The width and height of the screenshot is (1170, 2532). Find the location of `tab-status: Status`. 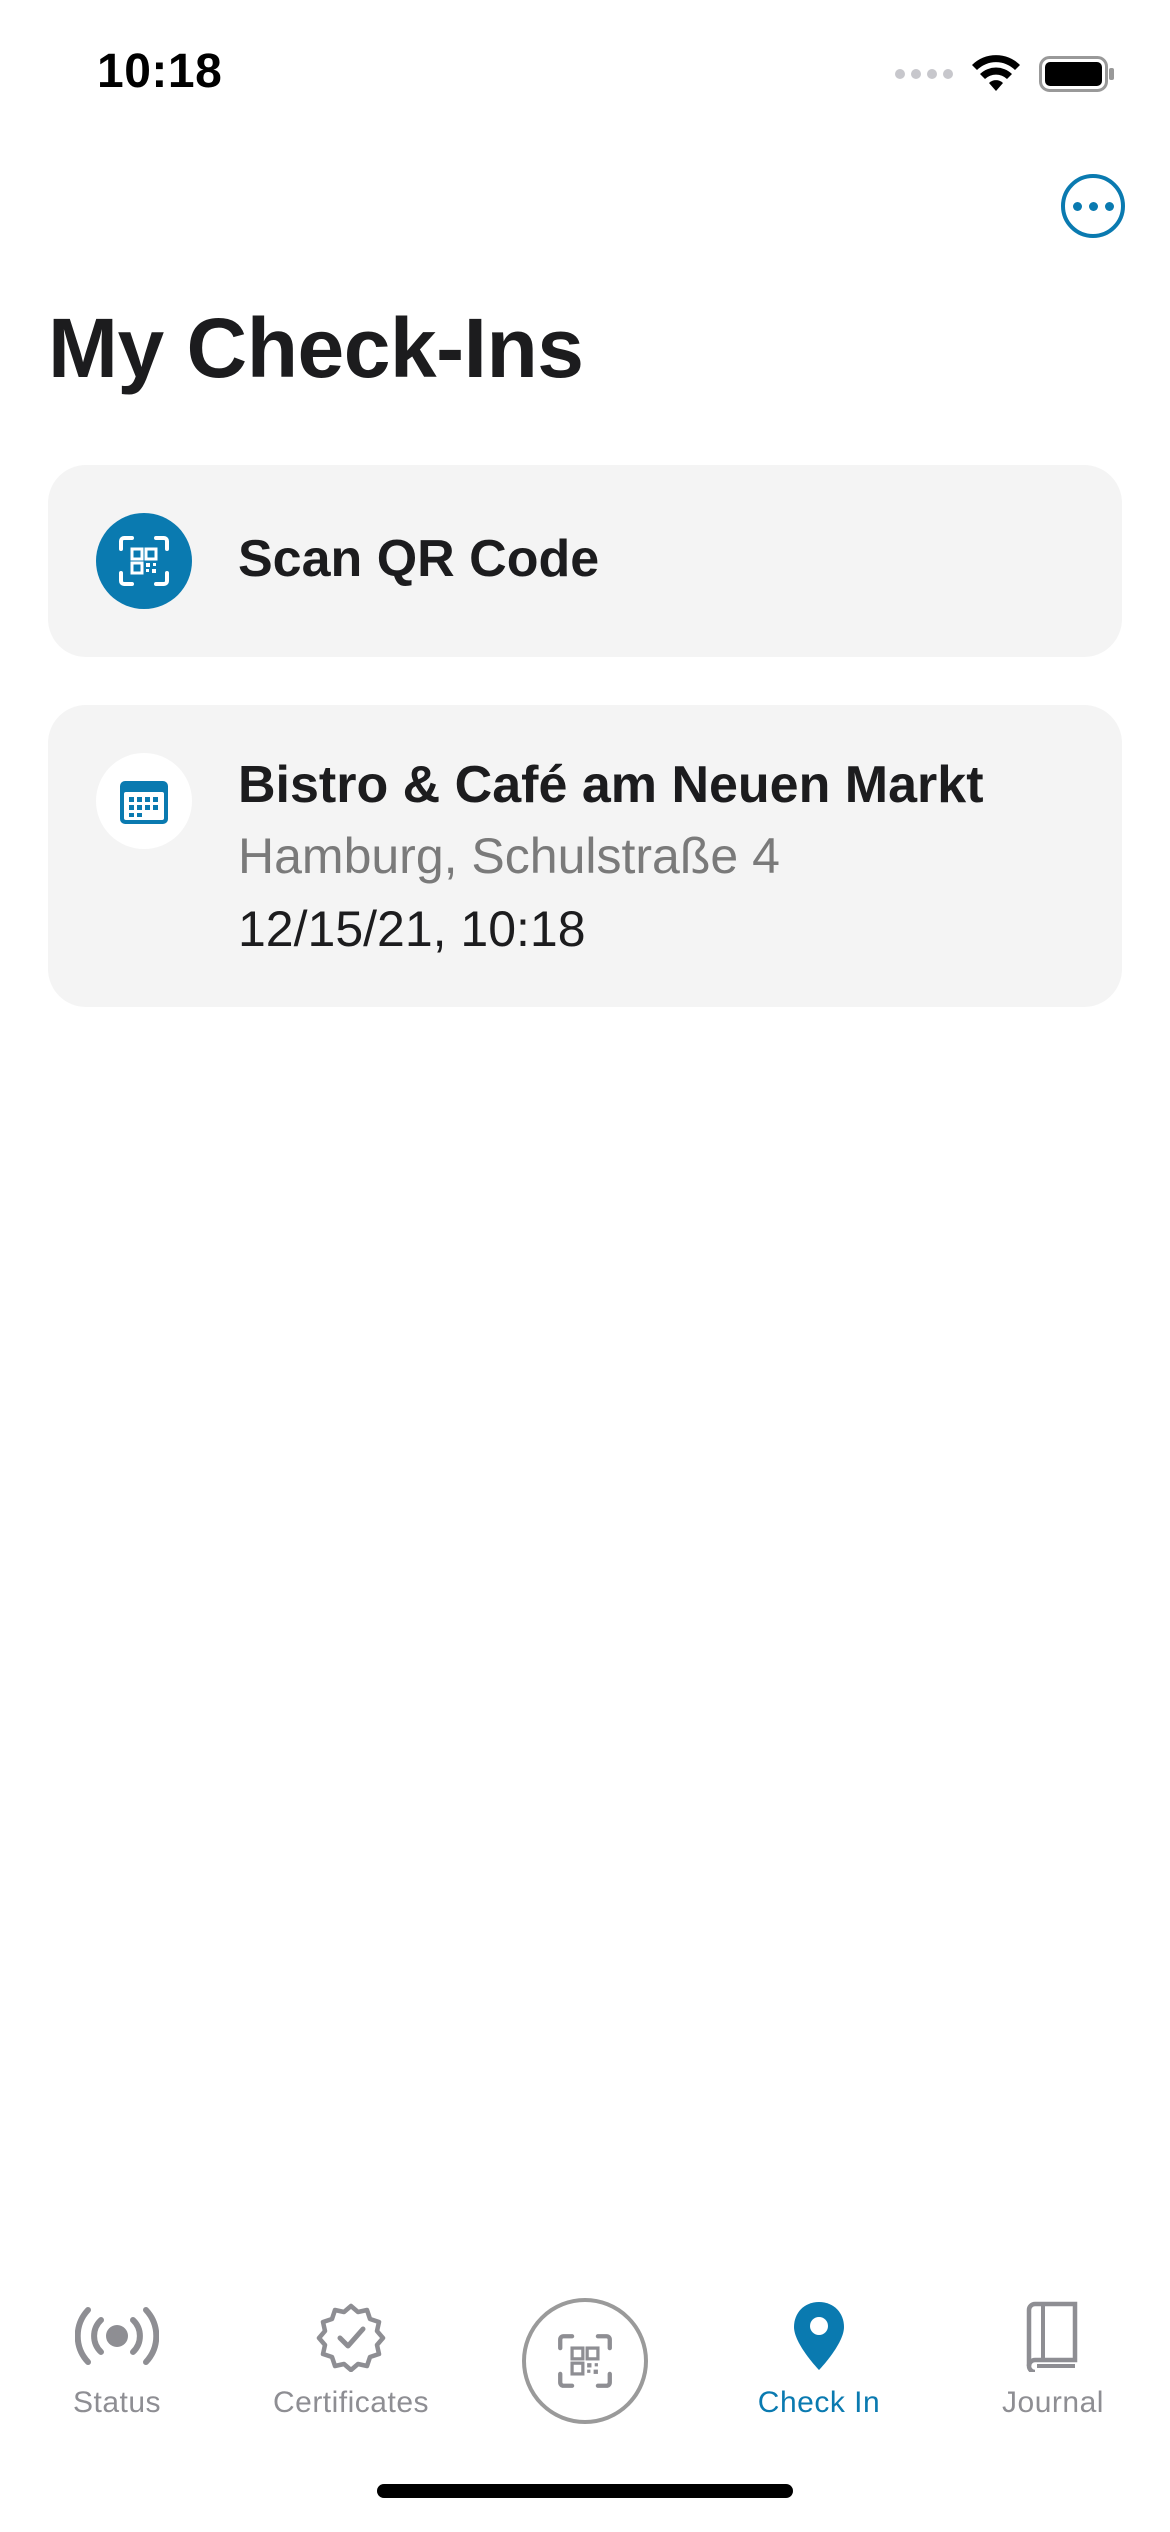

tab-status: Status is located at coordinates (117, 2360).